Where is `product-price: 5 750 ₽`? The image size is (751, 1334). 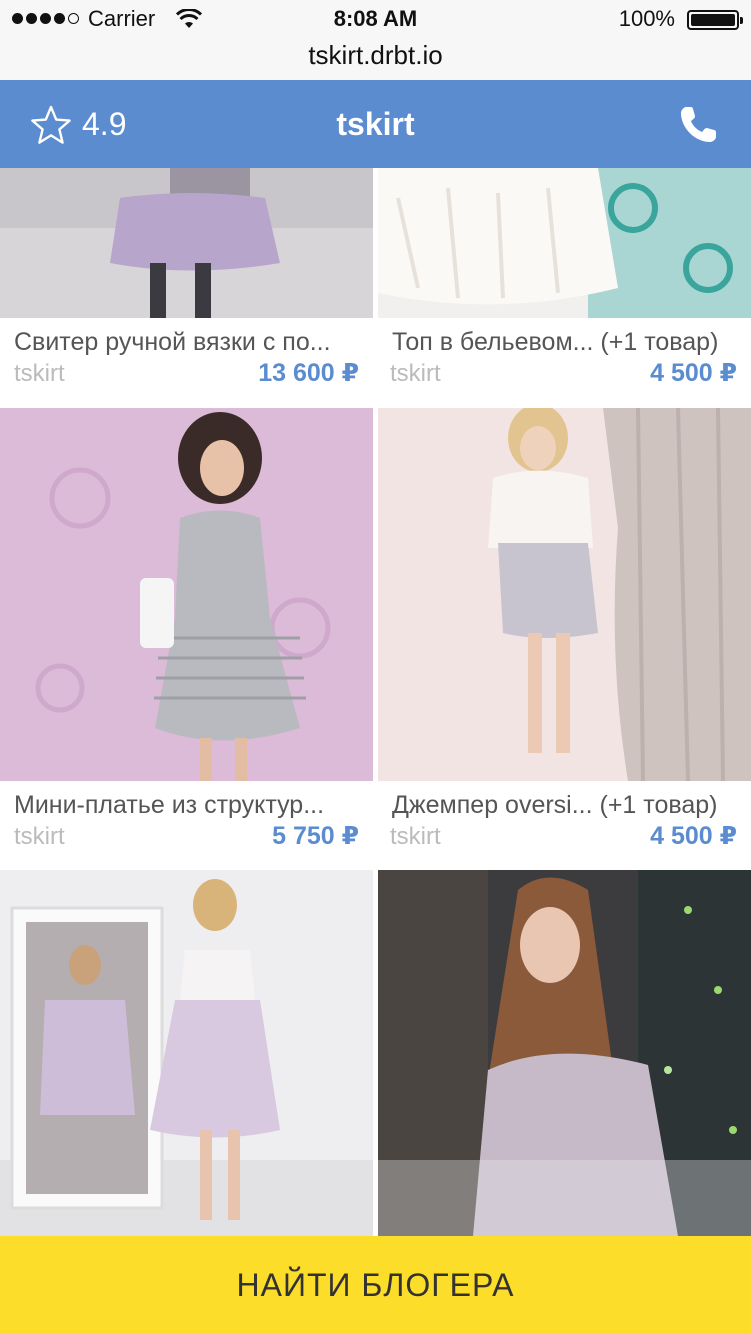 product-price: 5 750 ₽ is located at coordinates (315, 836).